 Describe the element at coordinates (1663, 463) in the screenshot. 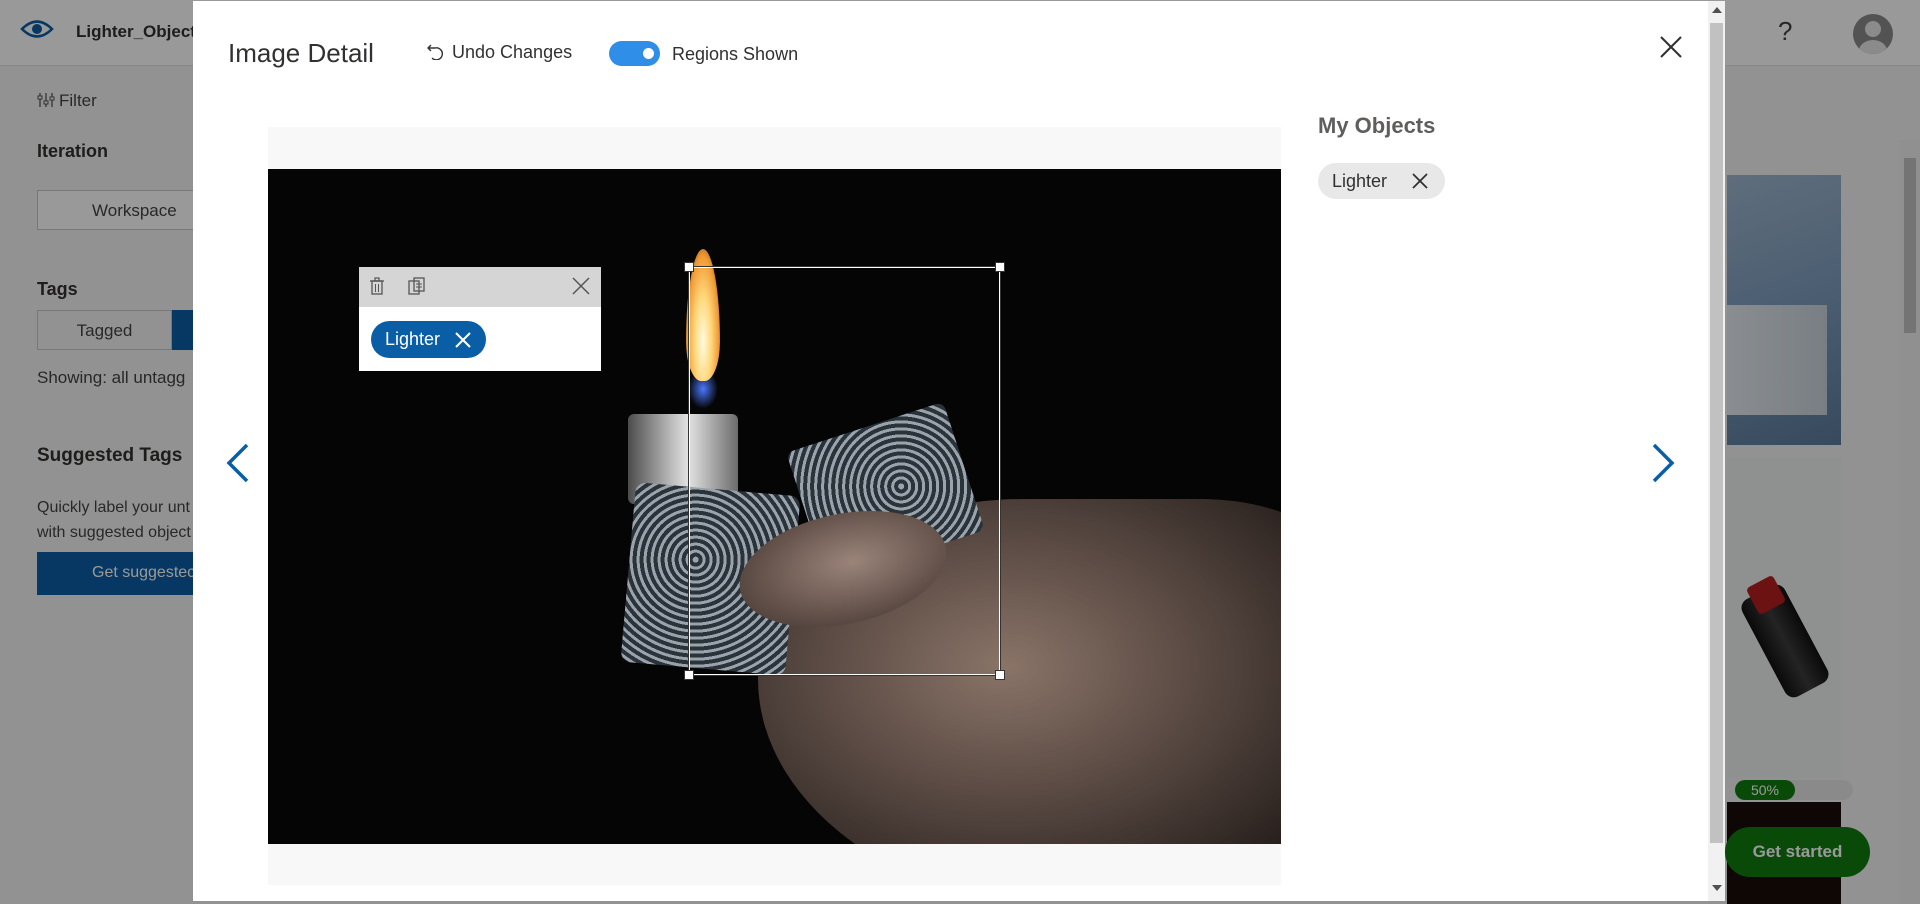

I see `chevron-right-icon` at that location.